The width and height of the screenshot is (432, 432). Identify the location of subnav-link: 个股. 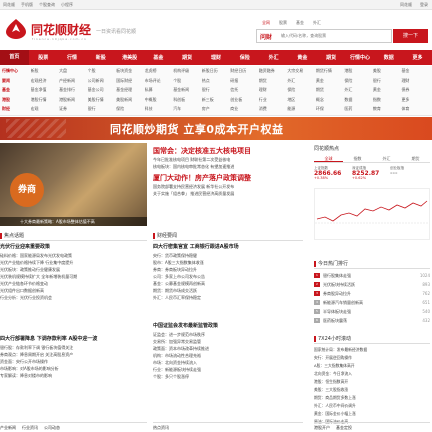
(102, 72).